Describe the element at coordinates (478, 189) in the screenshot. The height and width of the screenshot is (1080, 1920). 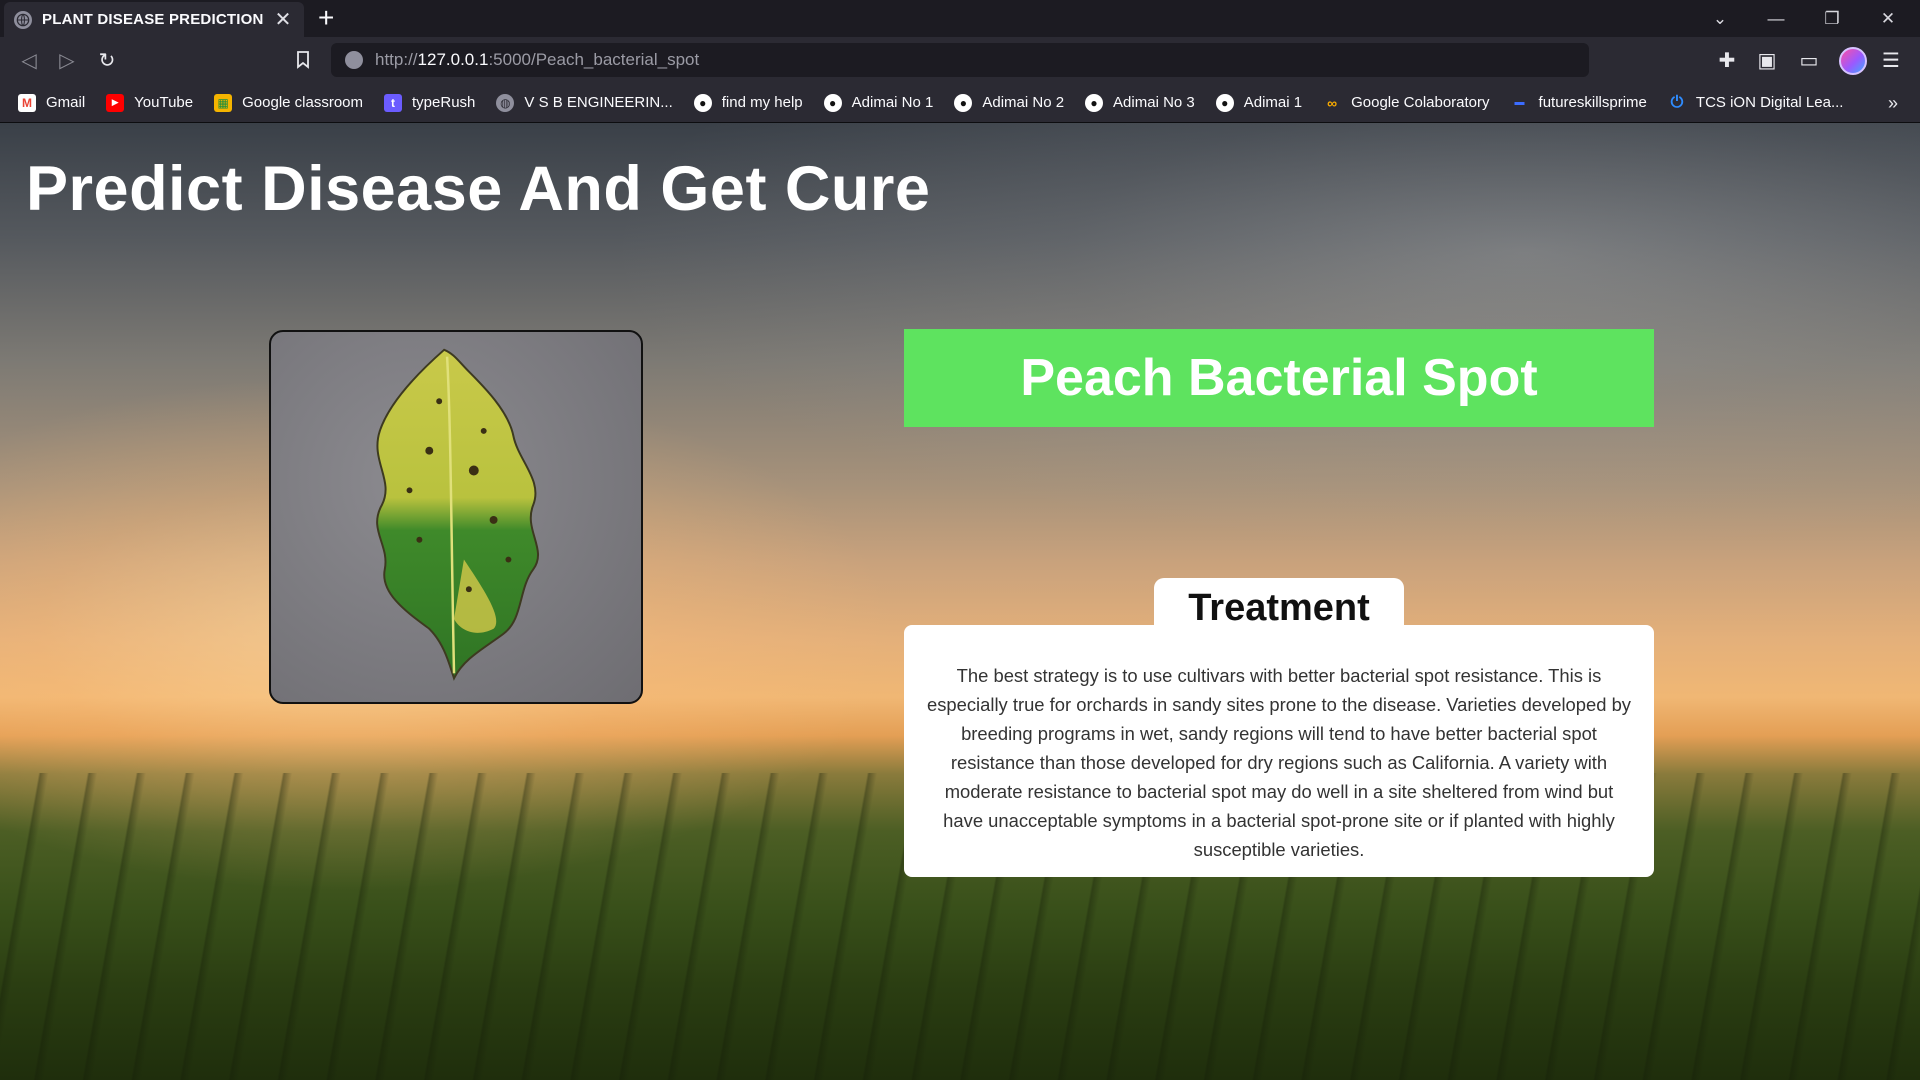
I see `page-title: Predict Disease And Get Cure` at that location.